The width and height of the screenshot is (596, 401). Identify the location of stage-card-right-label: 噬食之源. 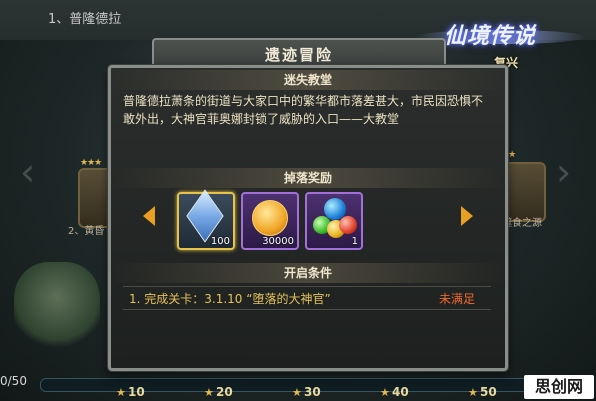
(522, 223).